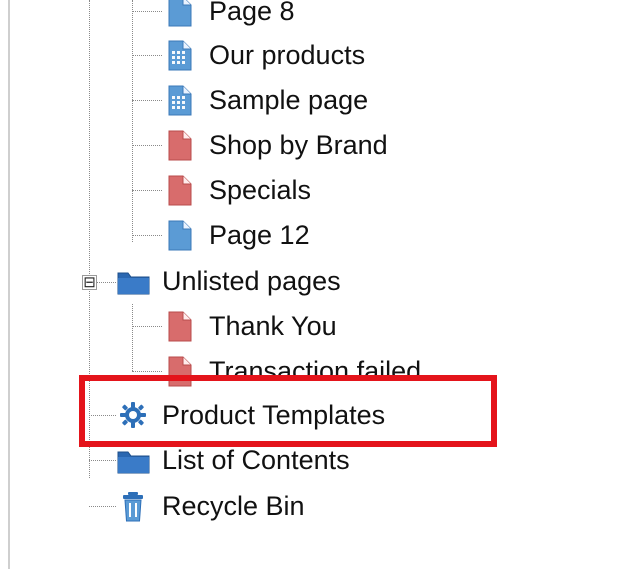  What do you see at coordinates (9, 284) in the screenshot?
I see `tree-panel-border` at bounding box center [9, 284].